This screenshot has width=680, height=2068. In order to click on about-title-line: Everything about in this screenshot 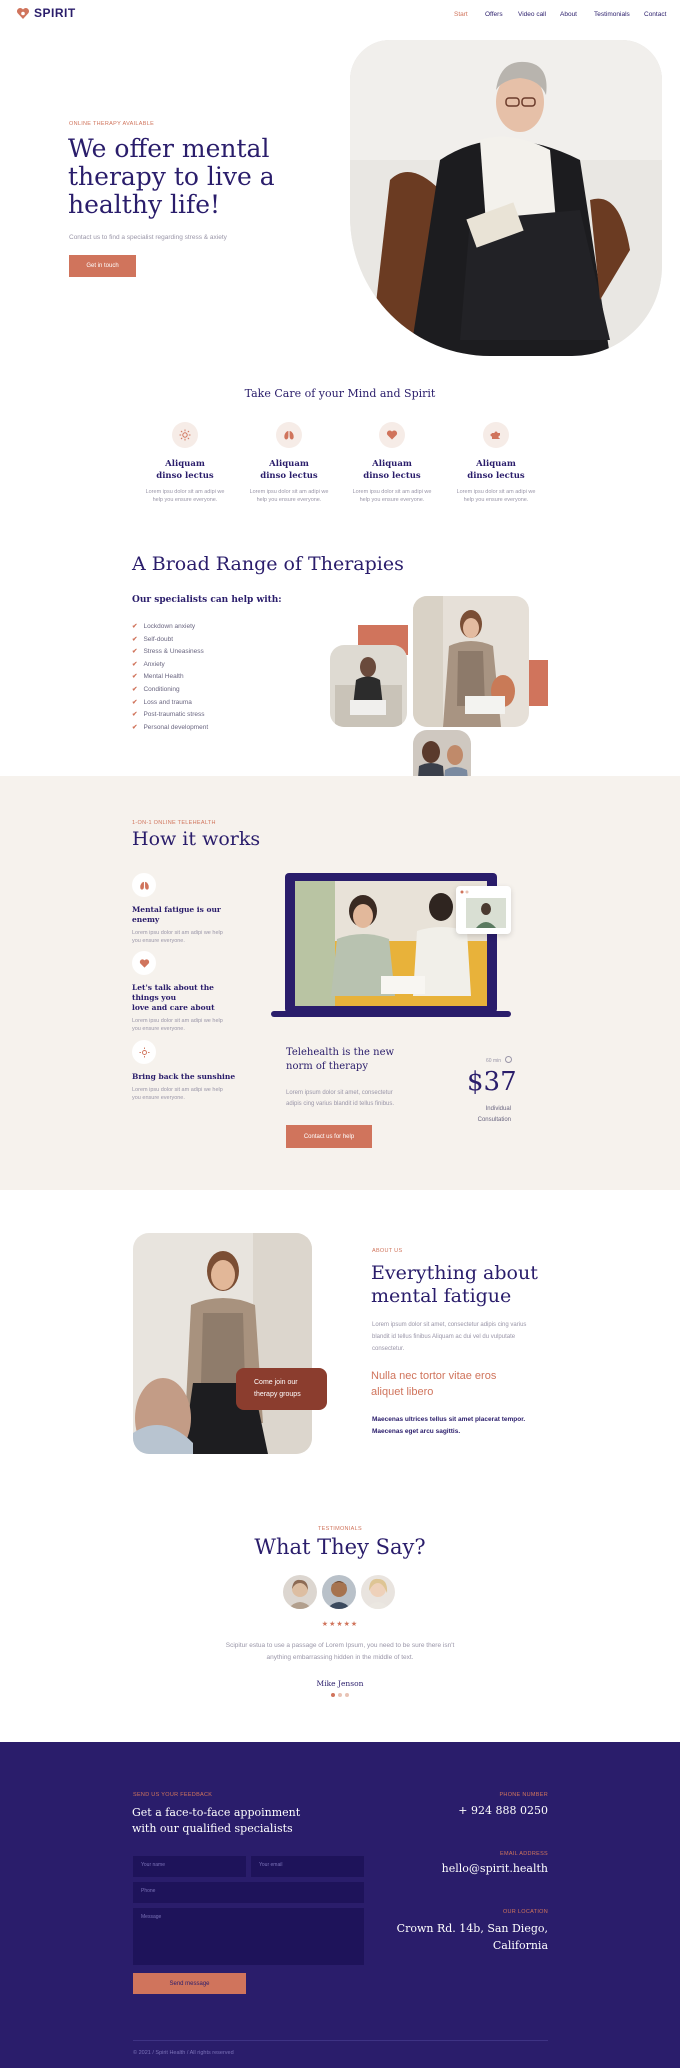, I will do `click(454, 1273)`.